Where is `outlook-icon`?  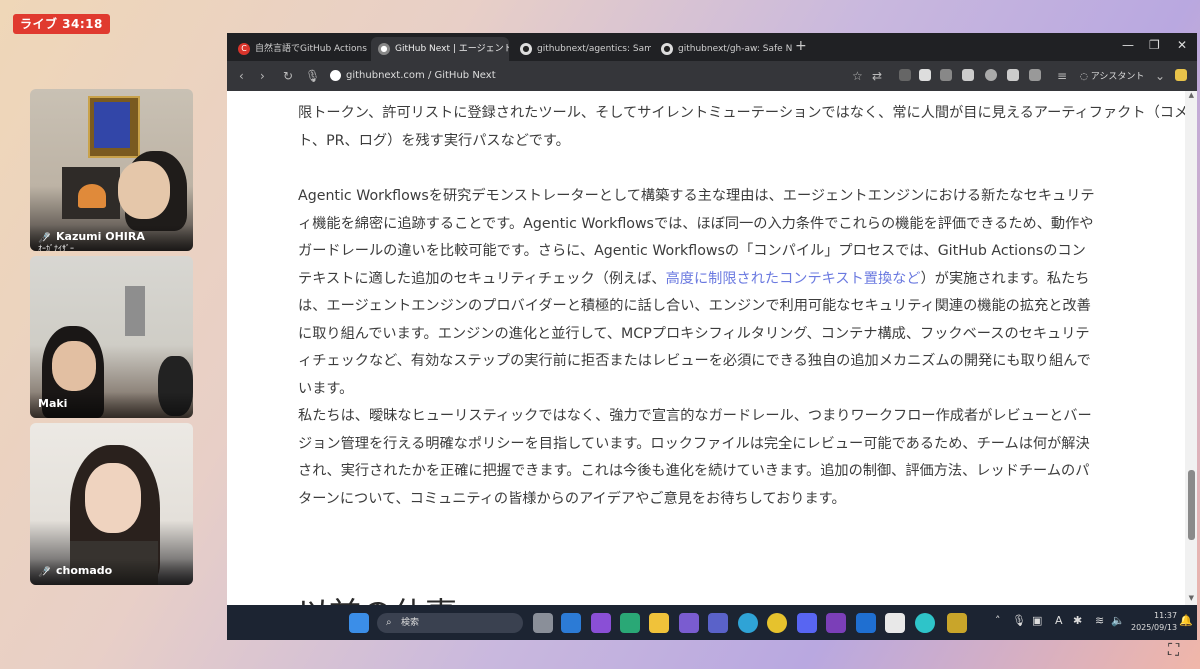 outlook-icon is located at coordinates (866, 623).